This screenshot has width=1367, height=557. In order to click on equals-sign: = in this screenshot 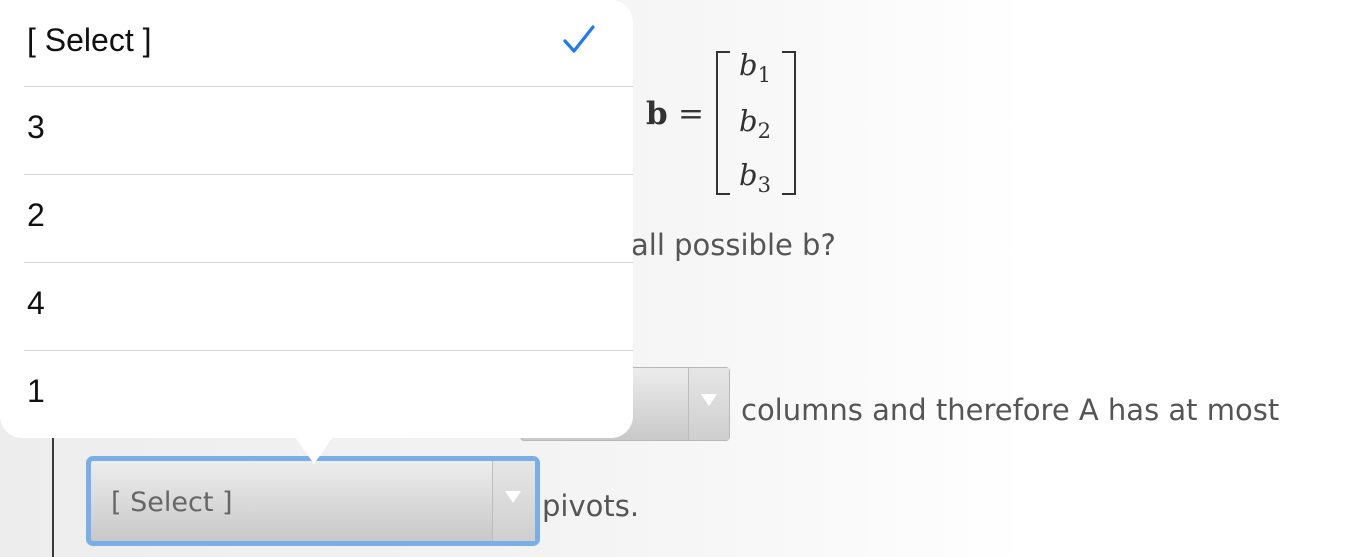, I will do `click(691, 114)`.